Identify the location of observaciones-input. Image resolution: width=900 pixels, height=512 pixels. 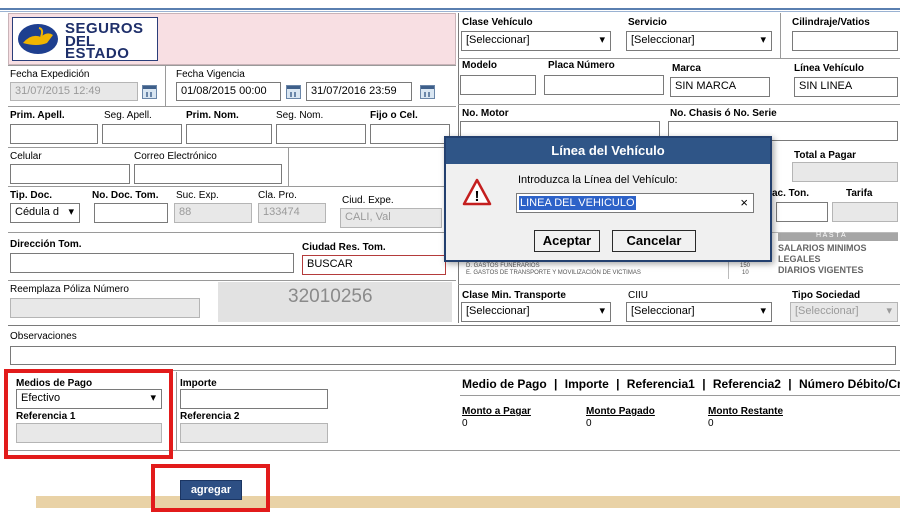
(453, 355).